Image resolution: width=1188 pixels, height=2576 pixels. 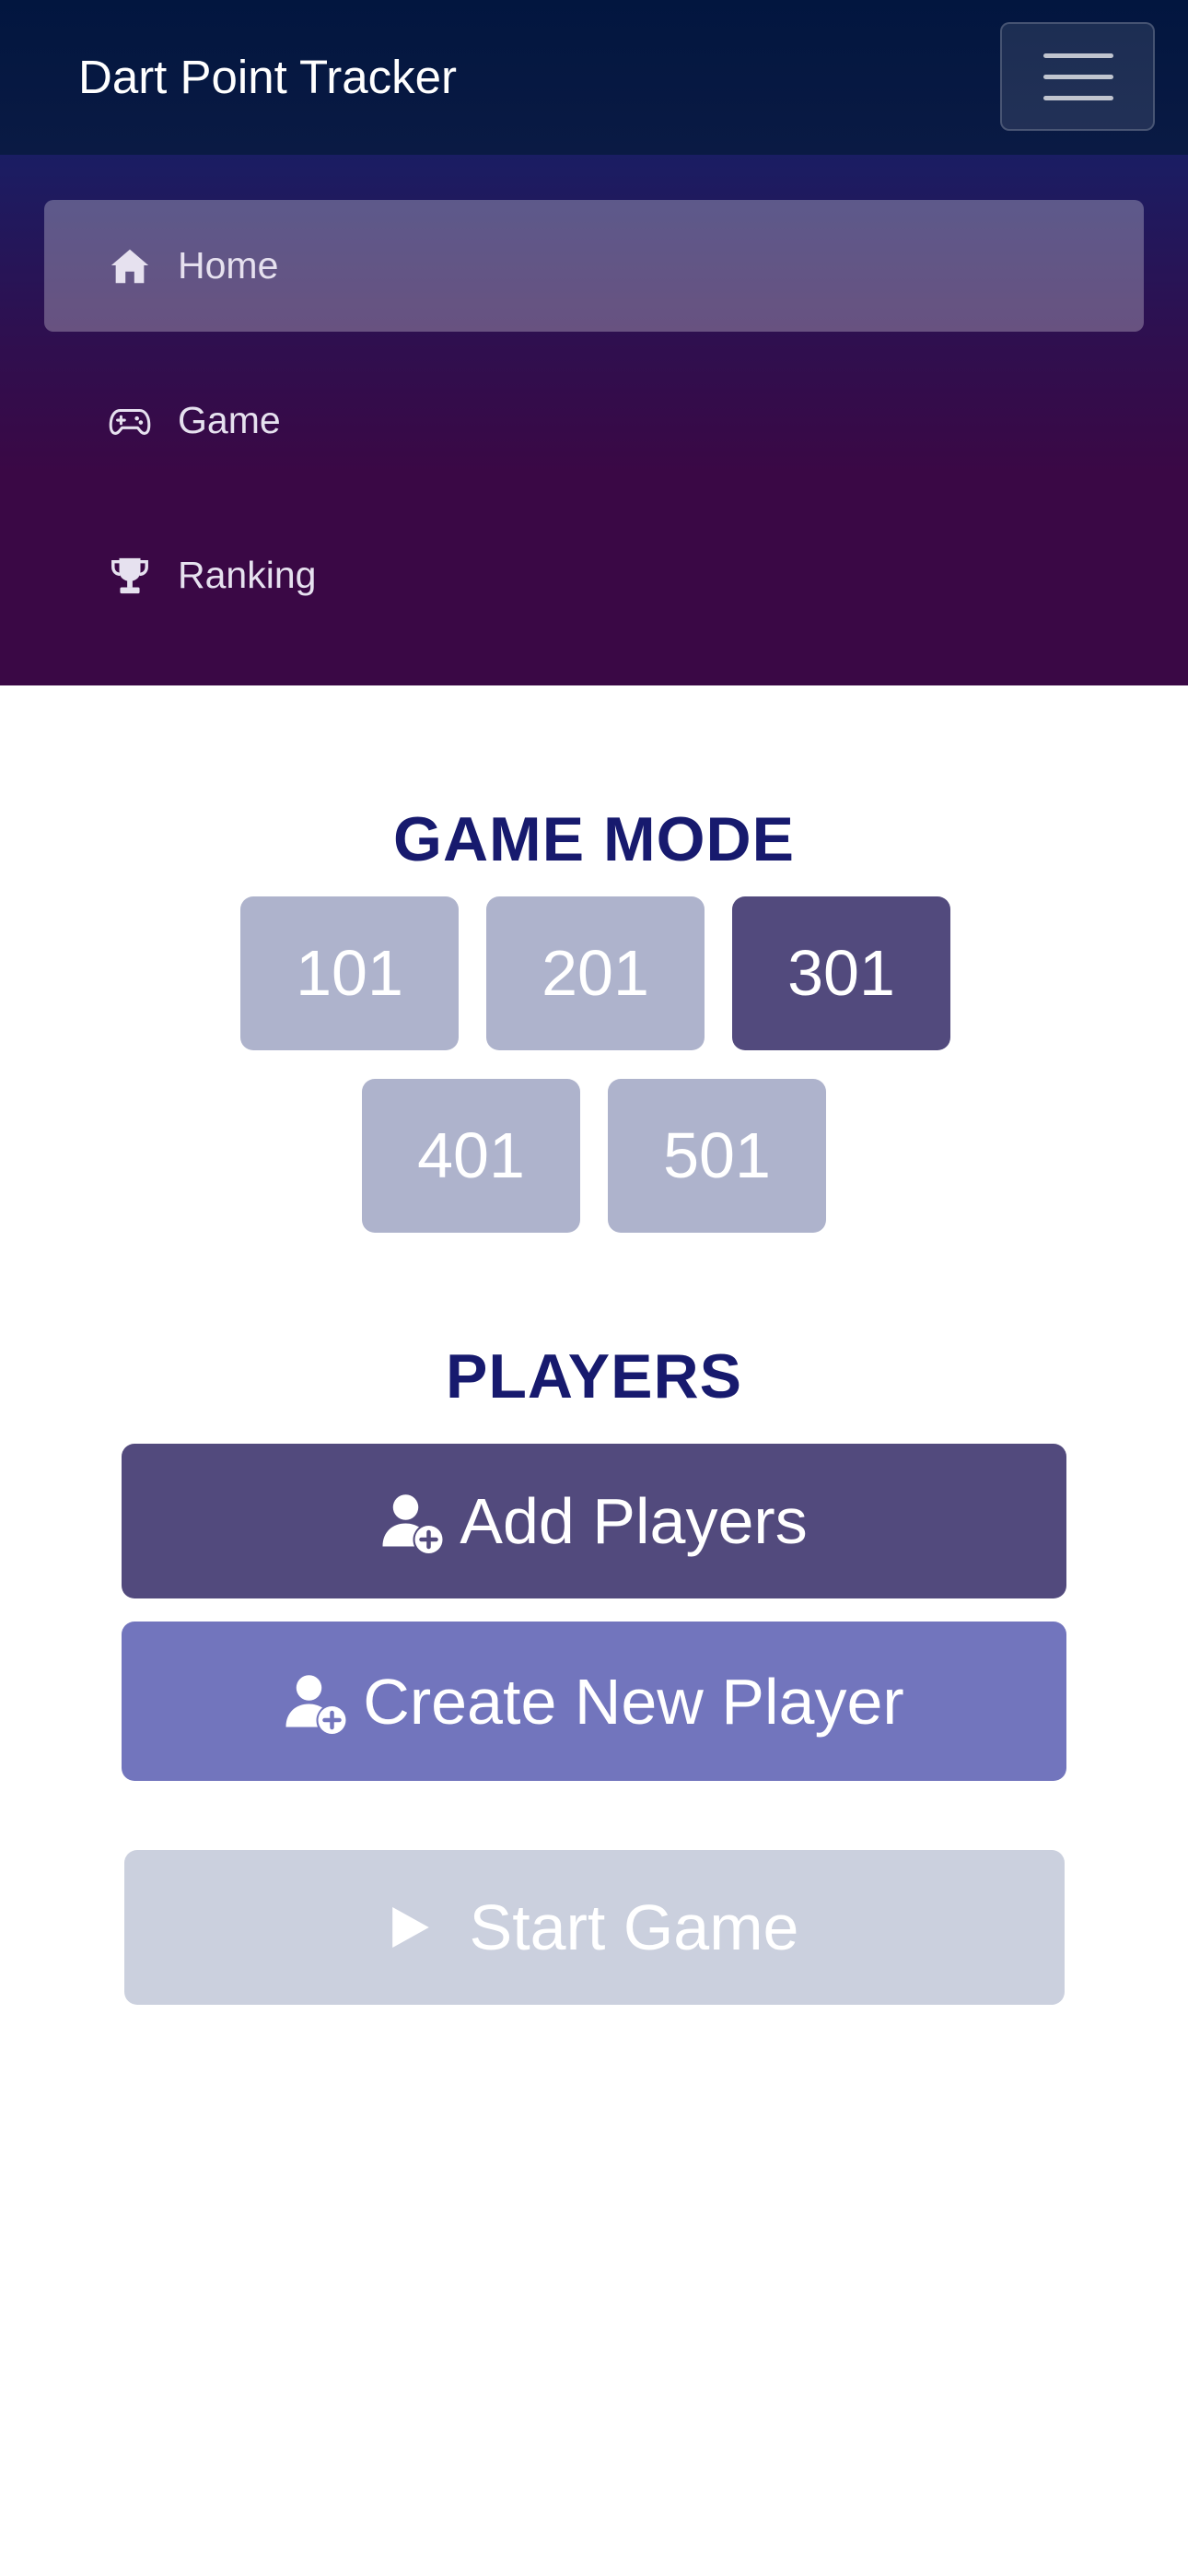 I want to click on start-game-button: Start Game, so click(x=594, y=1927).